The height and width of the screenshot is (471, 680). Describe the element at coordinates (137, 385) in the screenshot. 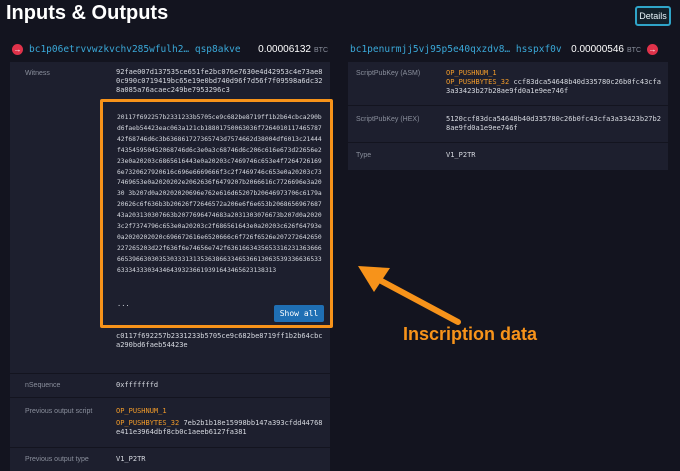

I see `sequence-value: 0xfffffffd` at that location.